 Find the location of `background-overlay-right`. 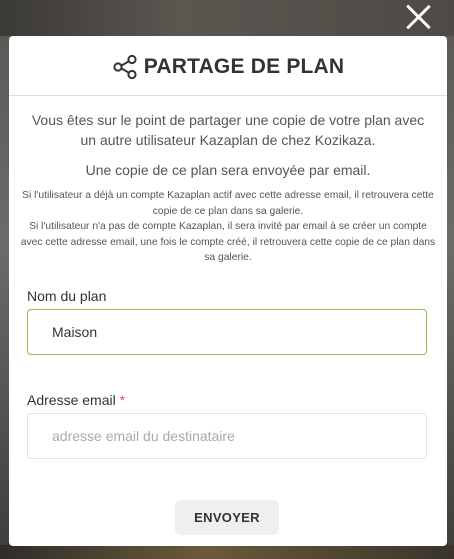

background-overlay-right is located at coordinates (450, 297).